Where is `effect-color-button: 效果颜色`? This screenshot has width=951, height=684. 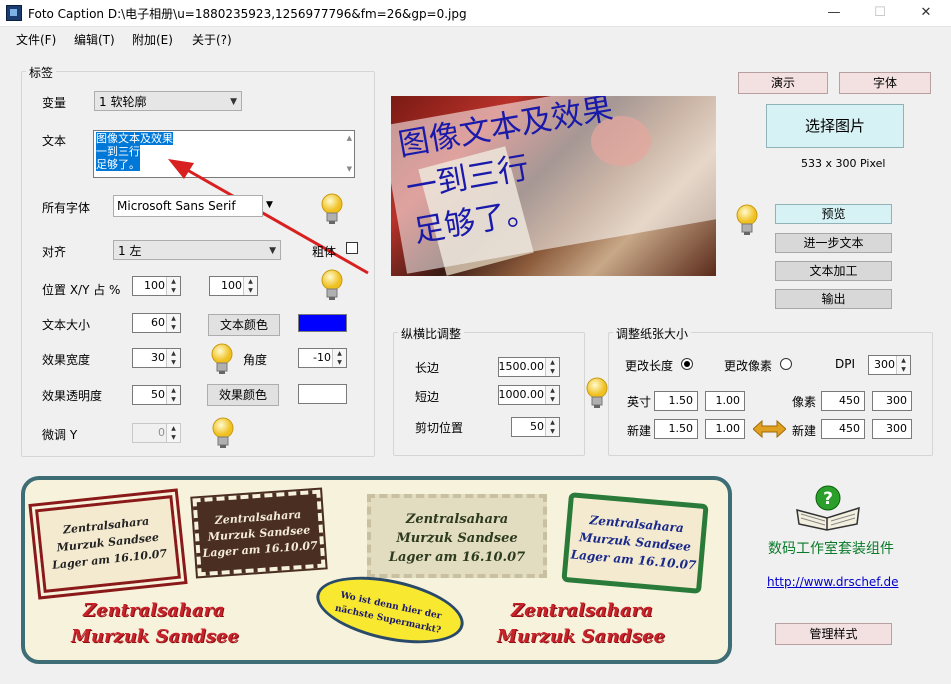
effect-color-button: 效果颜色 is located at coordinates (243, 395).